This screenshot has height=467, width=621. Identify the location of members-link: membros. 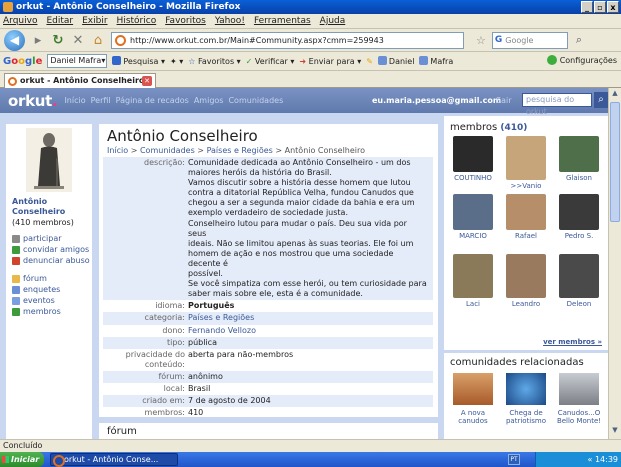
(36, 311).